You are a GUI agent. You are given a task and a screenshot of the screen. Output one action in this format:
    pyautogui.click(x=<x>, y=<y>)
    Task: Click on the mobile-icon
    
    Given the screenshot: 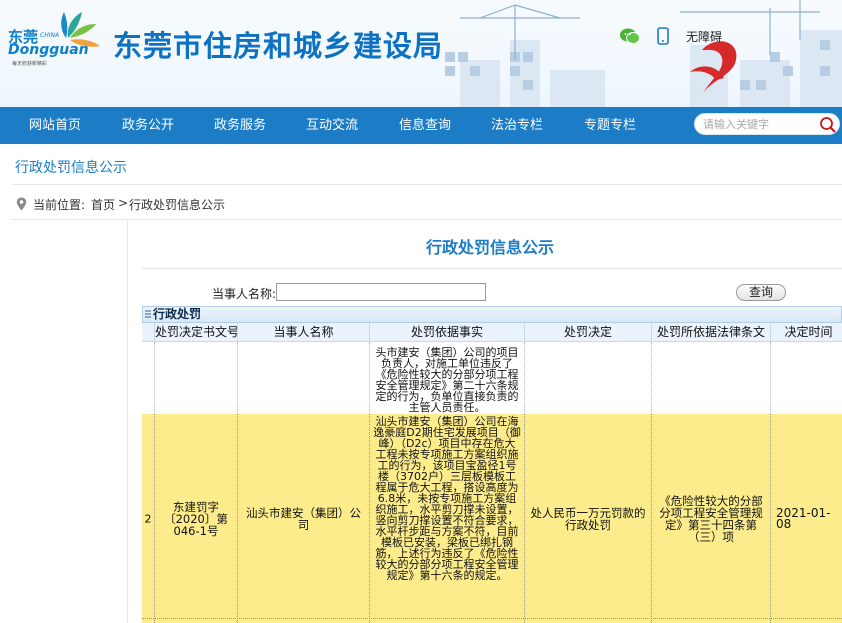 What is the action you would take?
    pyautogui.click(x=663, y=36)
    